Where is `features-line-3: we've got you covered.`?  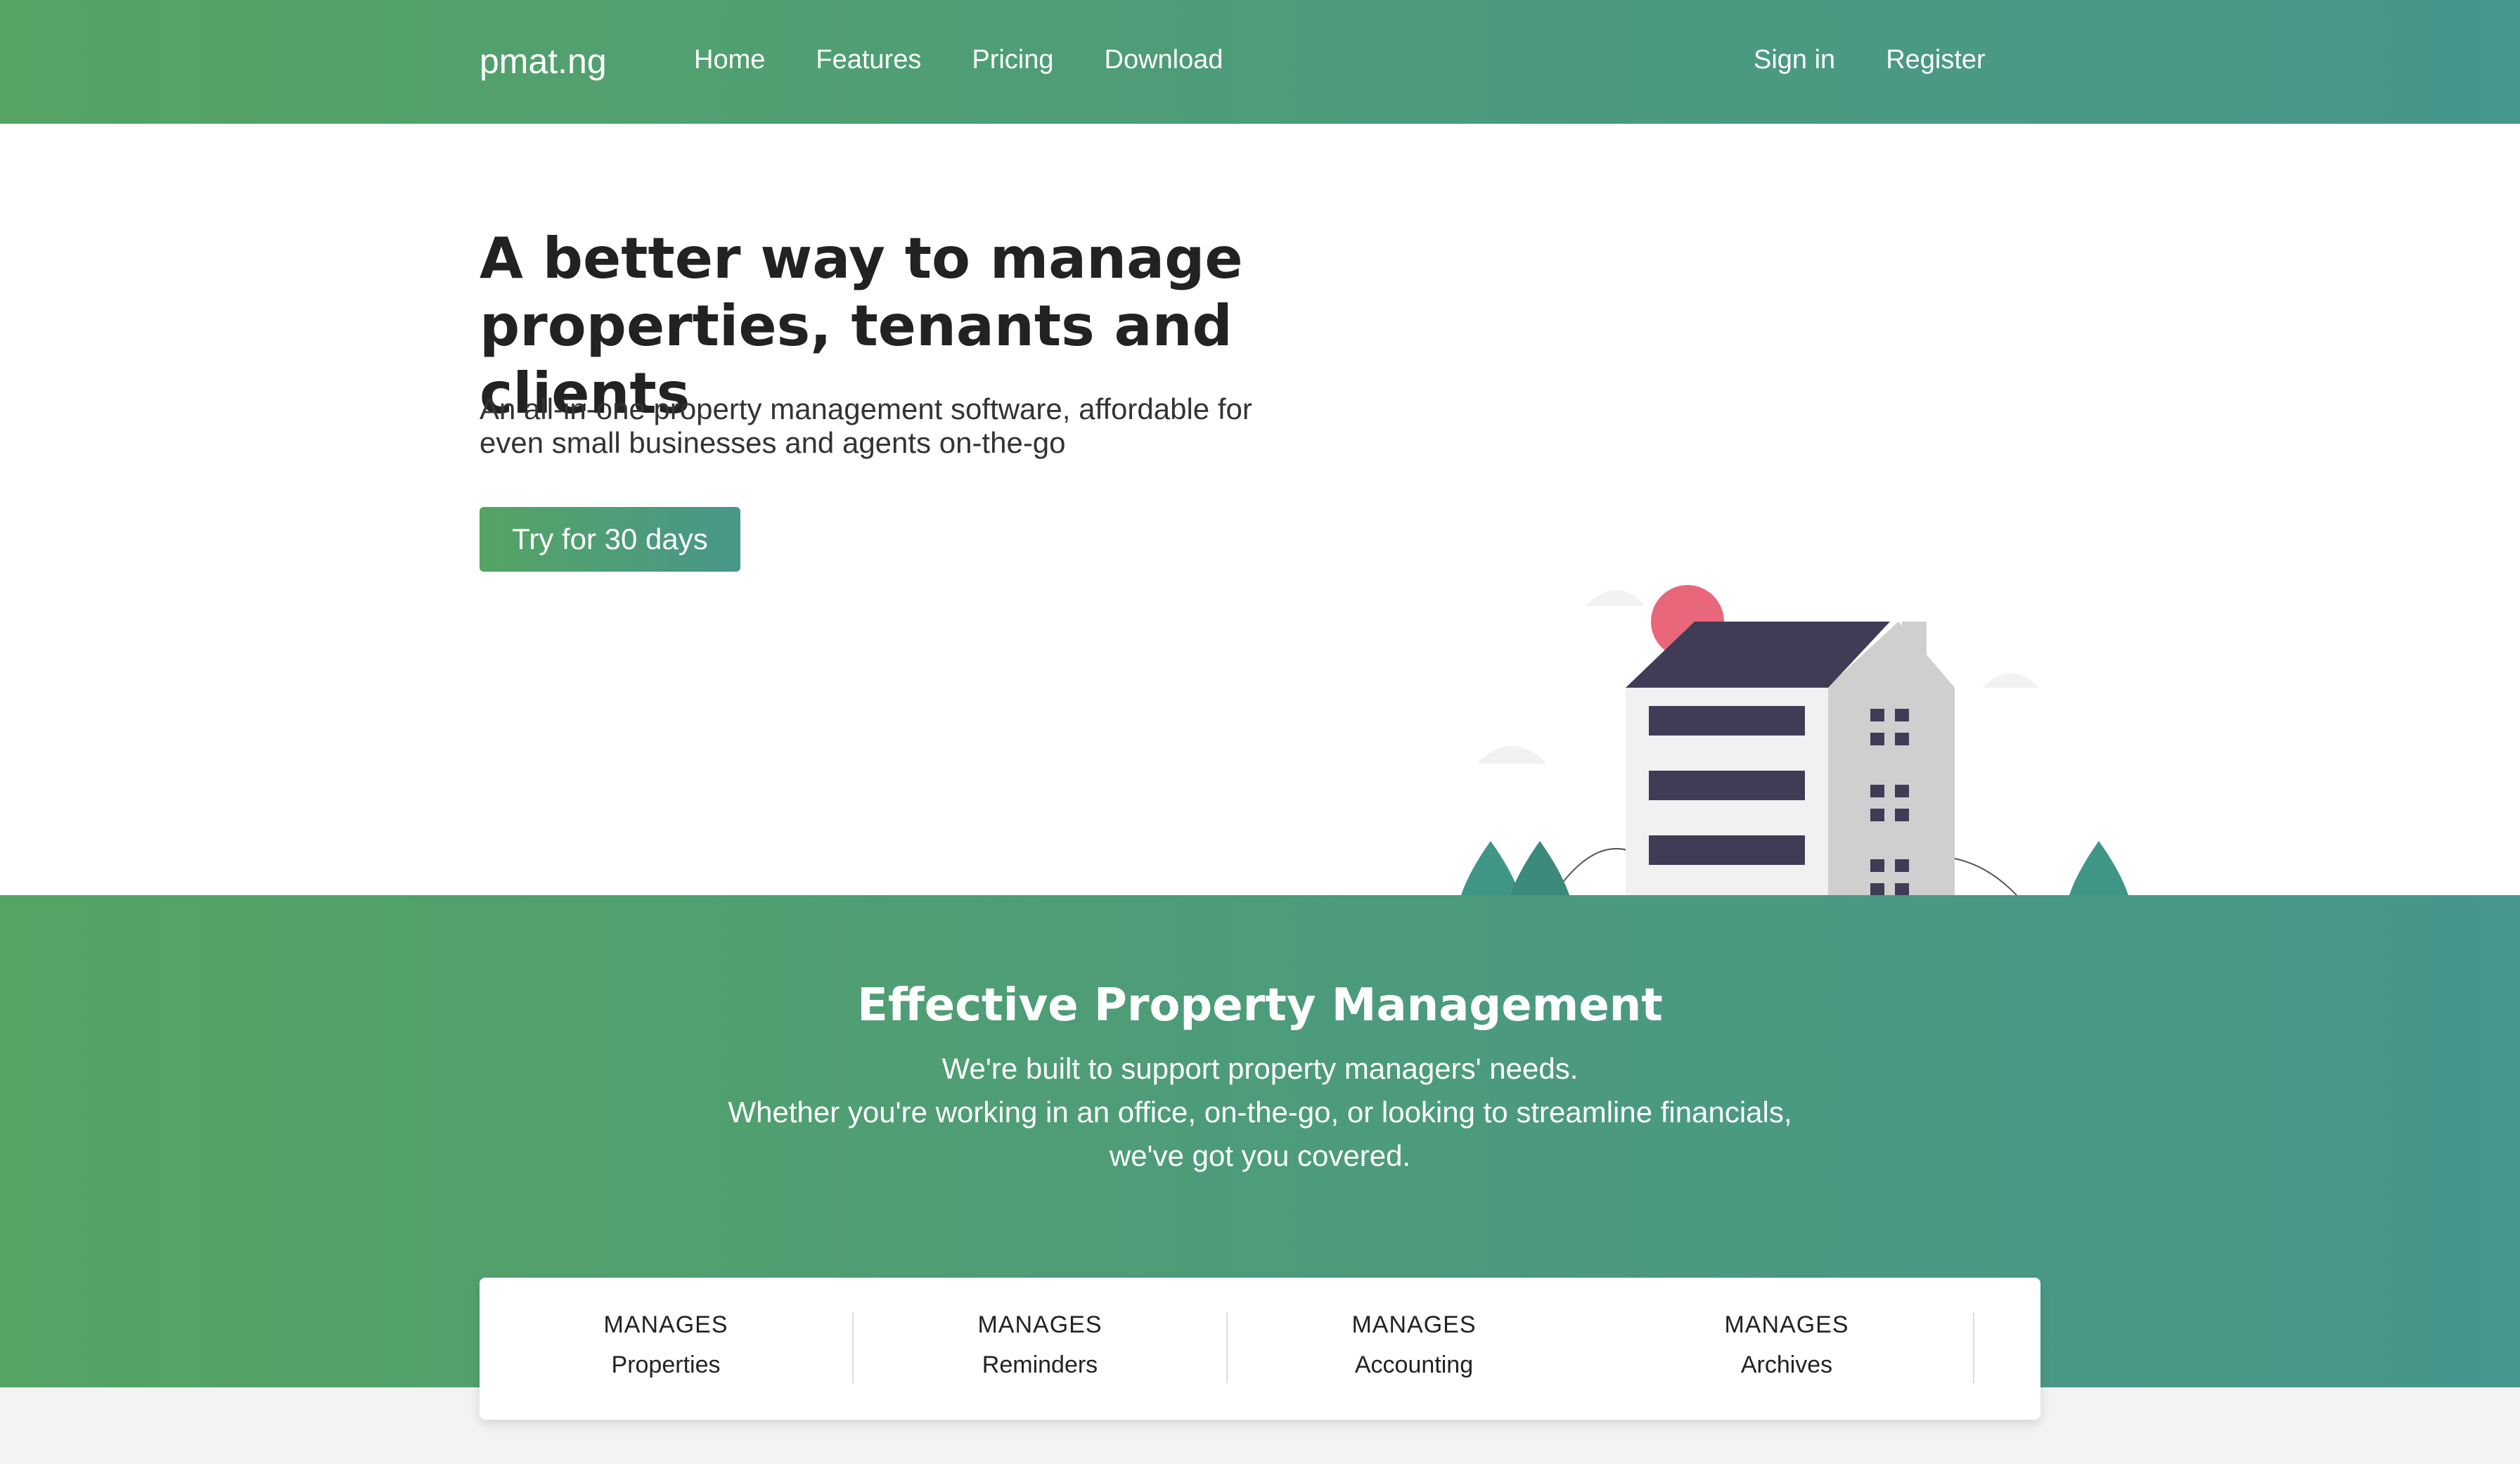 features-line-3: we've got you covered. is located at coordinates (1260, 1155).